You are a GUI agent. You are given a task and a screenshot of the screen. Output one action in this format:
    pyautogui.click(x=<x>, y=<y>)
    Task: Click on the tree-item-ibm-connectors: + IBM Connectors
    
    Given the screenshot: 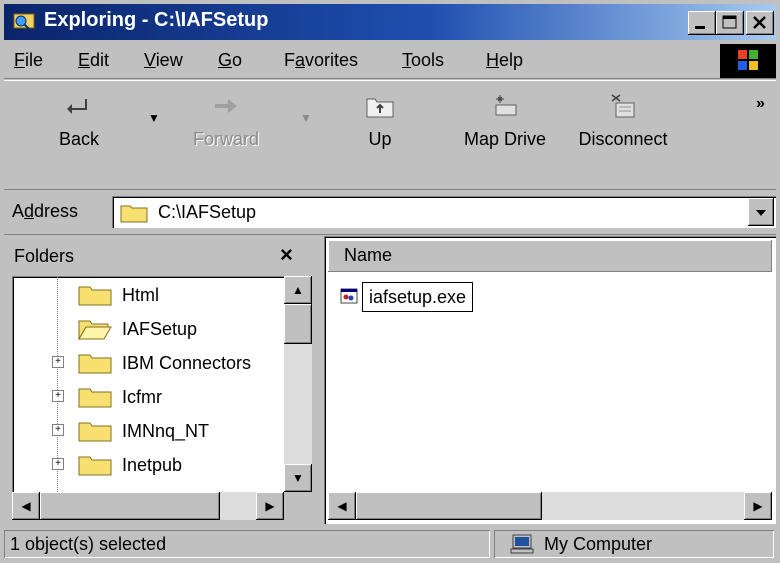 What is the action you would take?
    pyautogui.click(x=148, y=363)
    